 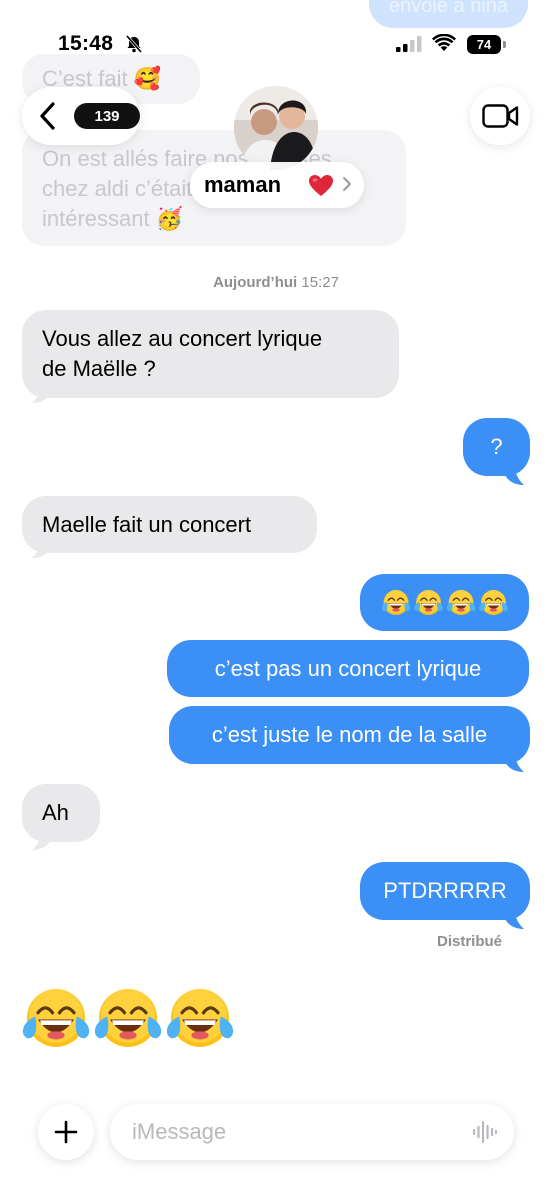 What do you see at coordinates (320, 282) in the screenshot?
I see `timestamp-time: 15:27` at bounding box center [320, 282].